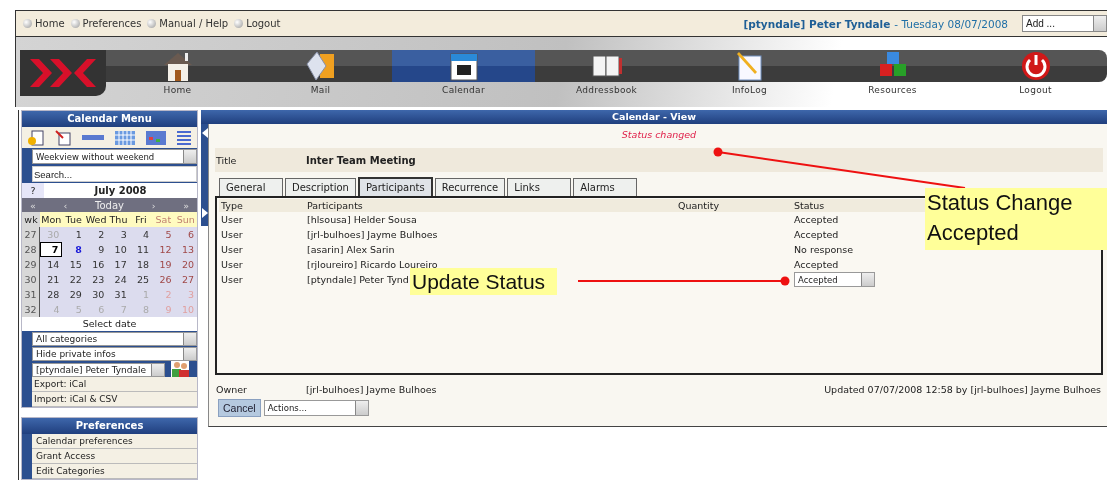 The width and height of the screenshot is (1107, 488). Describe the element at coordinates (114, 384) in the screenshot. I see `export-link: Export: iCal` at that location.